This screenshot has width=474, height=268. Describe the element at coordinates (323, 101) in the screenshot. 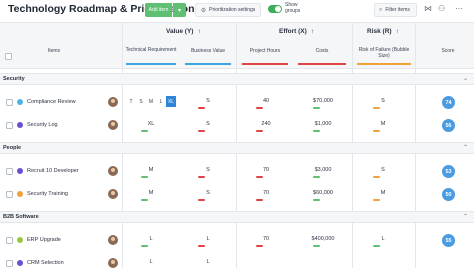

I see `costs-cell: $70,000` at that location.